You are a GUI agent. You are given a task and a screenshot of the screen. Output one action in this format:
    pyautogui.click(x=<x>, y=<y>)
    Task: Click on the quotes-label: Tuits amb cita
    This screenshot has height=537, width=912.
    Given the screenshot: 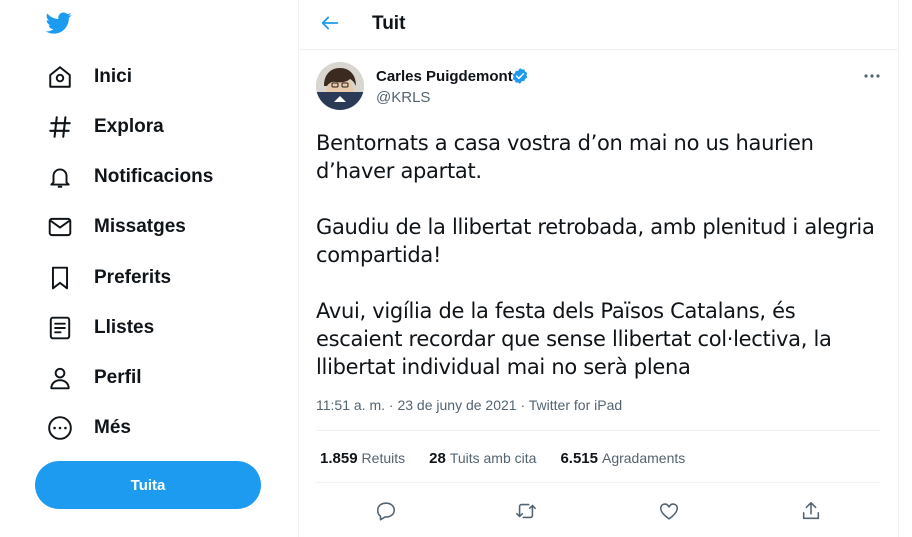 What is the action you would take?
    pyautogui.click(x=493, y=458)
    